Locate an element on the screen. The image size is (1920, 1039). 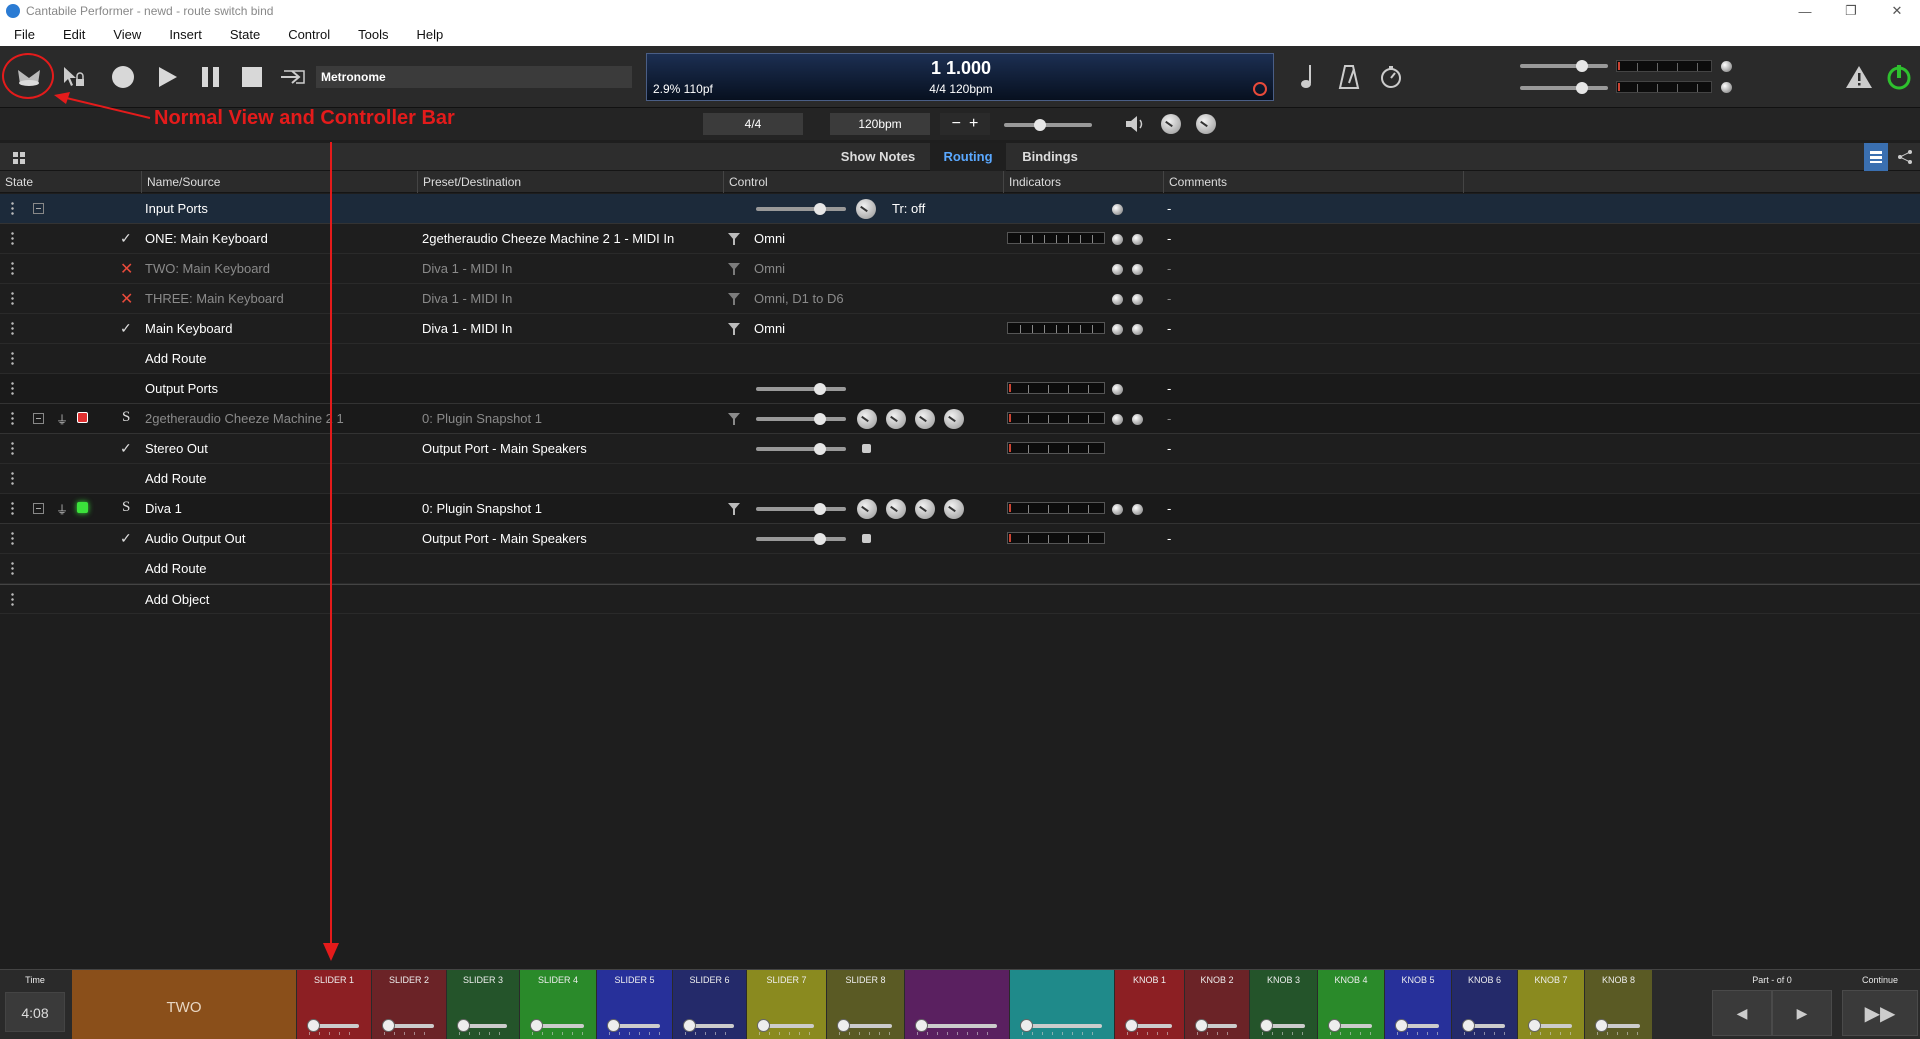
tab-show-notes: Show Notes is located at coordinates (878, 157).